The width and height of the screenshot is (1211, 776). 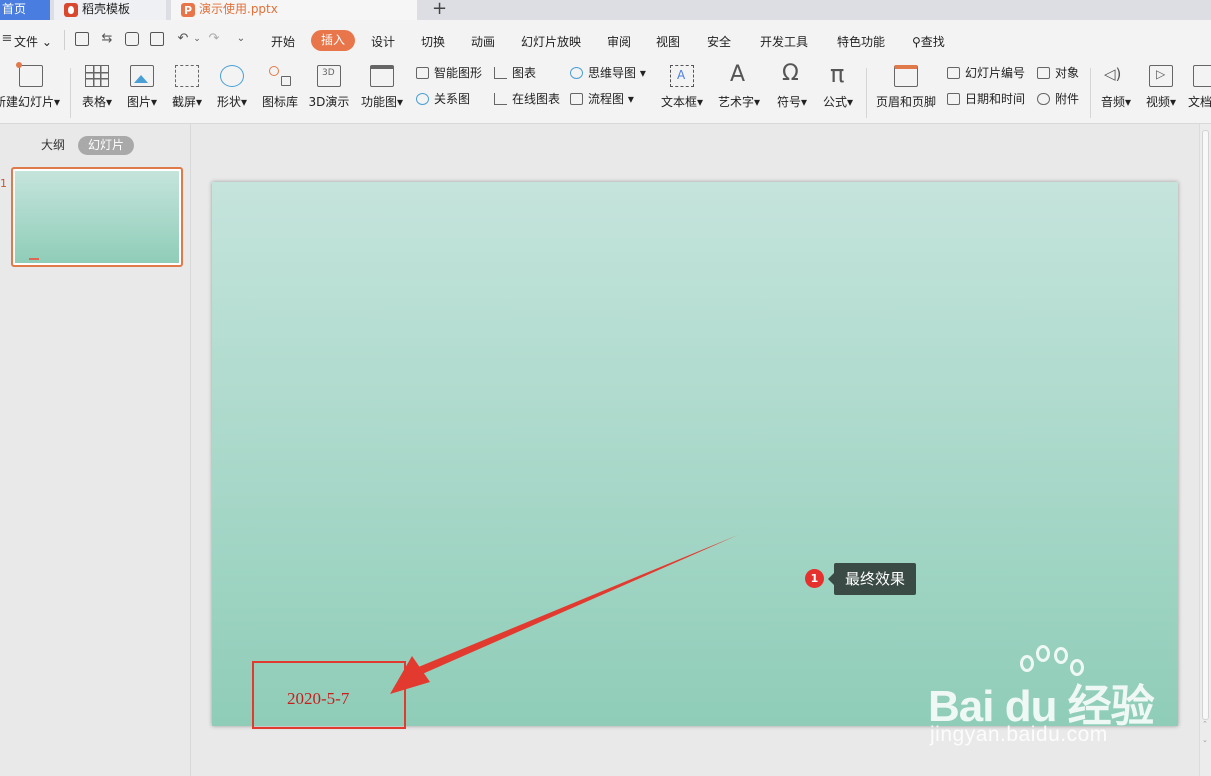 What do you see at coordinates (53, 145) in the screenshot?
I see `tab-outline: 大纲` at bounding box center [53, 145].